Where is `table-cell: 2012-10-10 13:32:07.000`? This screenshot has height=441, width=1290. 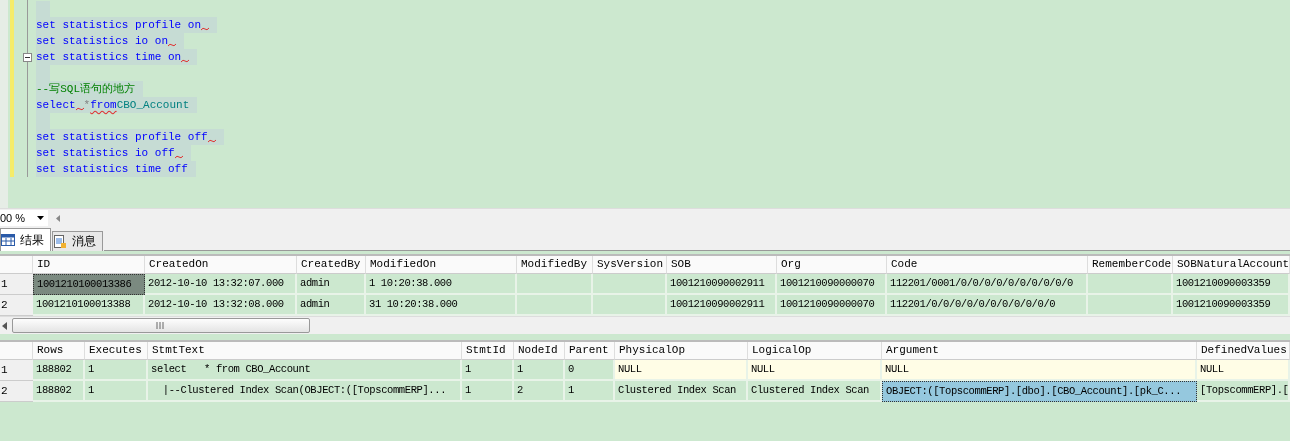 table-cell: 2012-10-10 13:32:07.000 is located at coordinates (221, 284).